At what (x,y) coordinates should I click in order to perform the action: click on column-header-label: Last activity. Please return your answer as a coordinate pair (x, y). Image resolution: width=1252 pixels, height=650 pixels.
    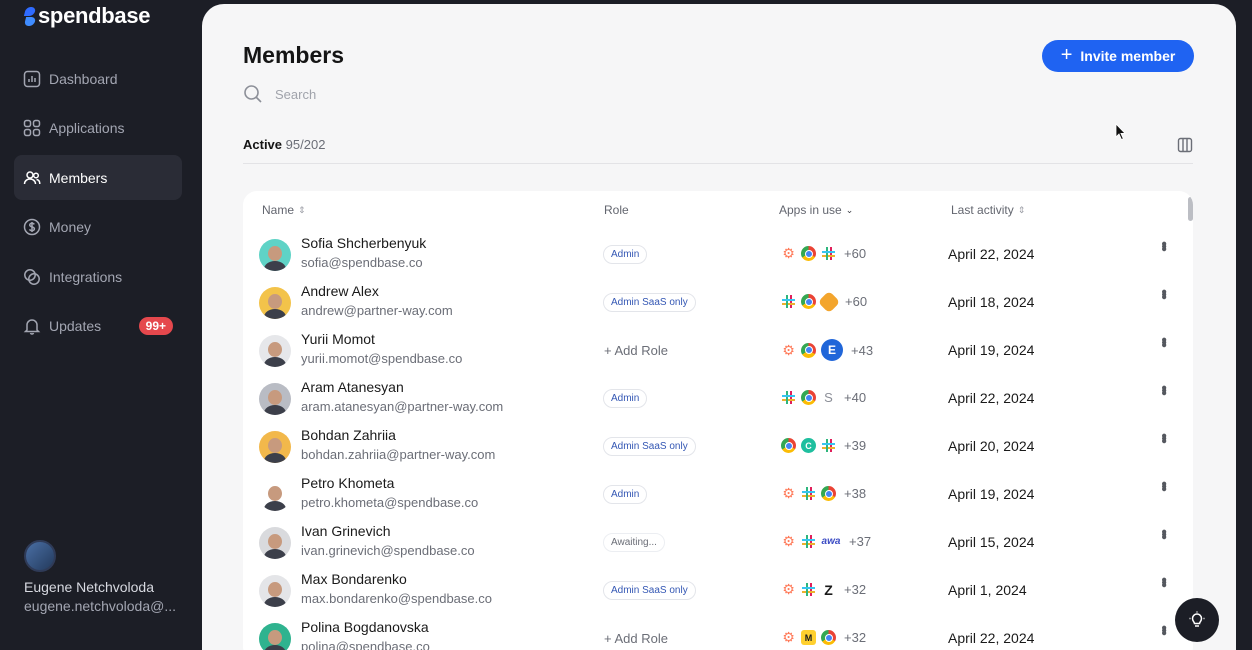
    Looking at the image, I should click on (982, 210).